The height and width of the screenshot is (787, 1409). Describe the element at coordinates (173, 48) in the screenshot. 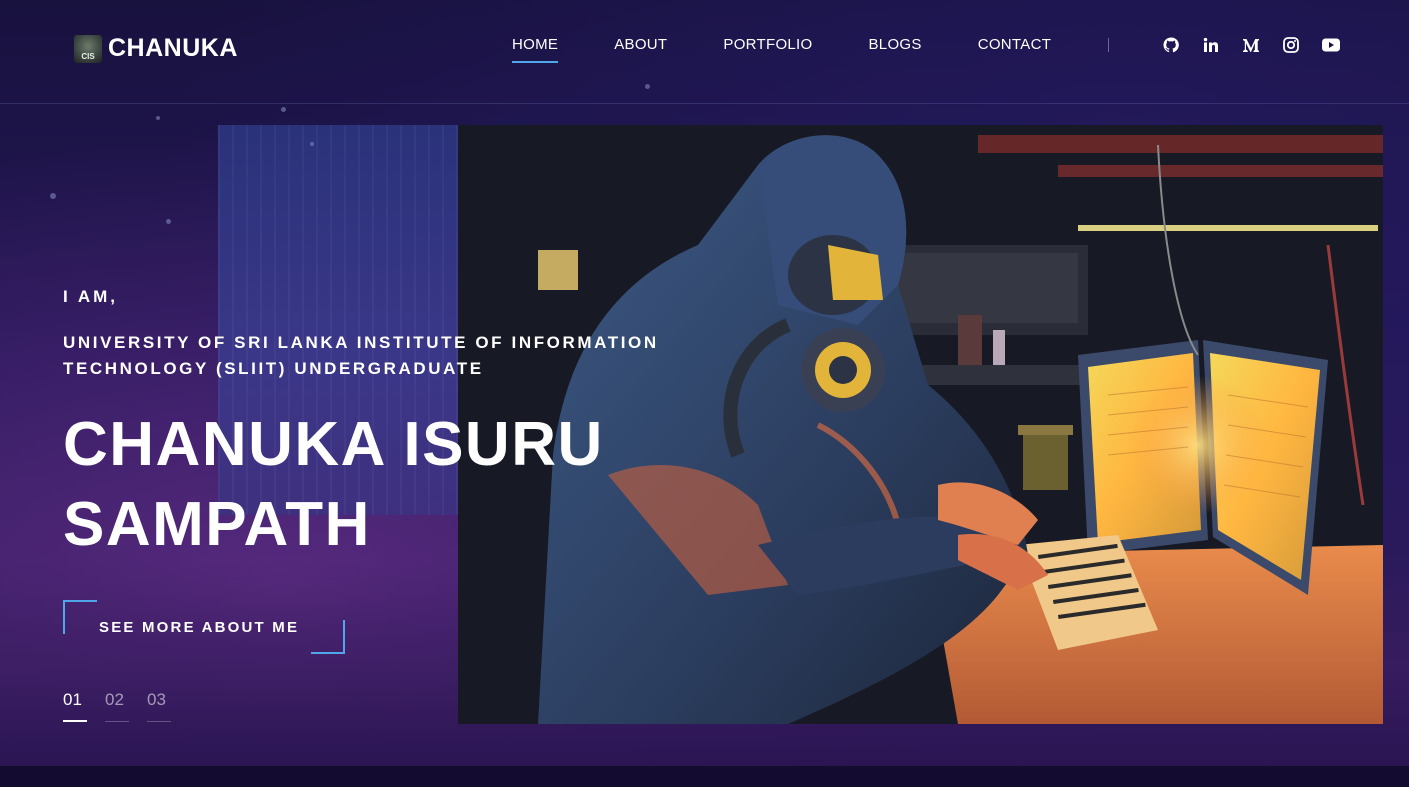

I see `brand-name: CHANUKA` at that location.